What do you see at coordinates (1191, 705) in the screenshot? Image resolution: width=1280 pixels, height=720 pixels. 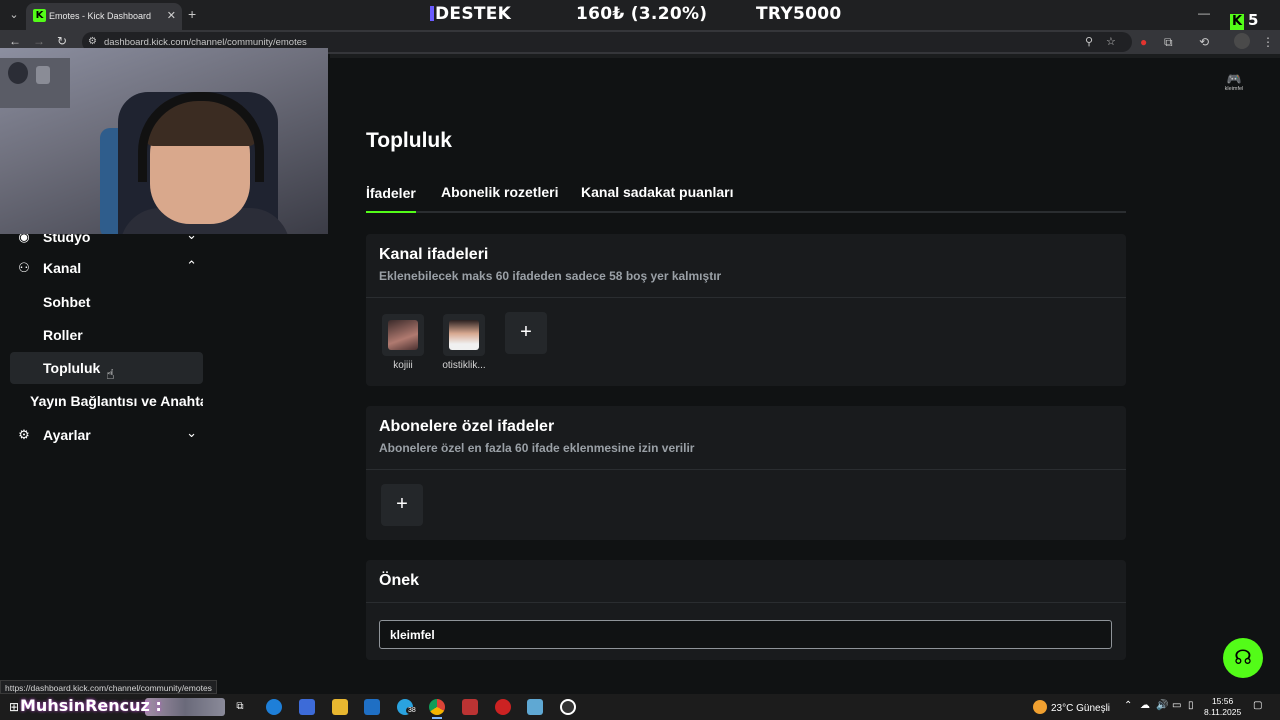 I see `battery-icon: ▯` at bounding box center [1191, 705].